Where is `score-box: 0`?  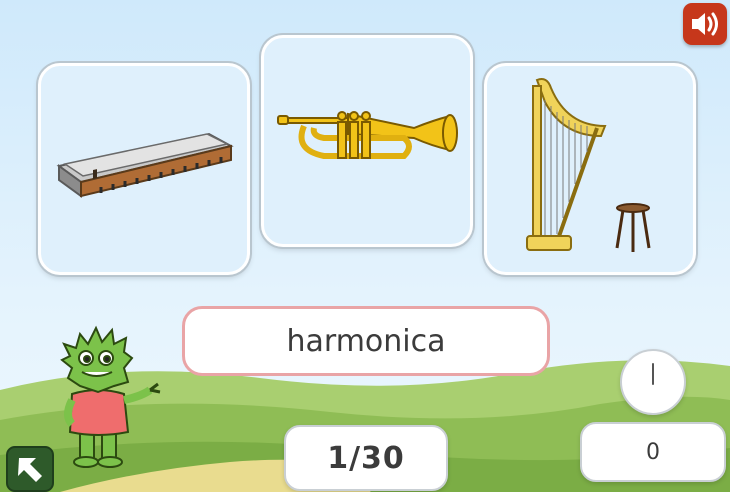 score-box: 0 is located at coordinates (653, 452).